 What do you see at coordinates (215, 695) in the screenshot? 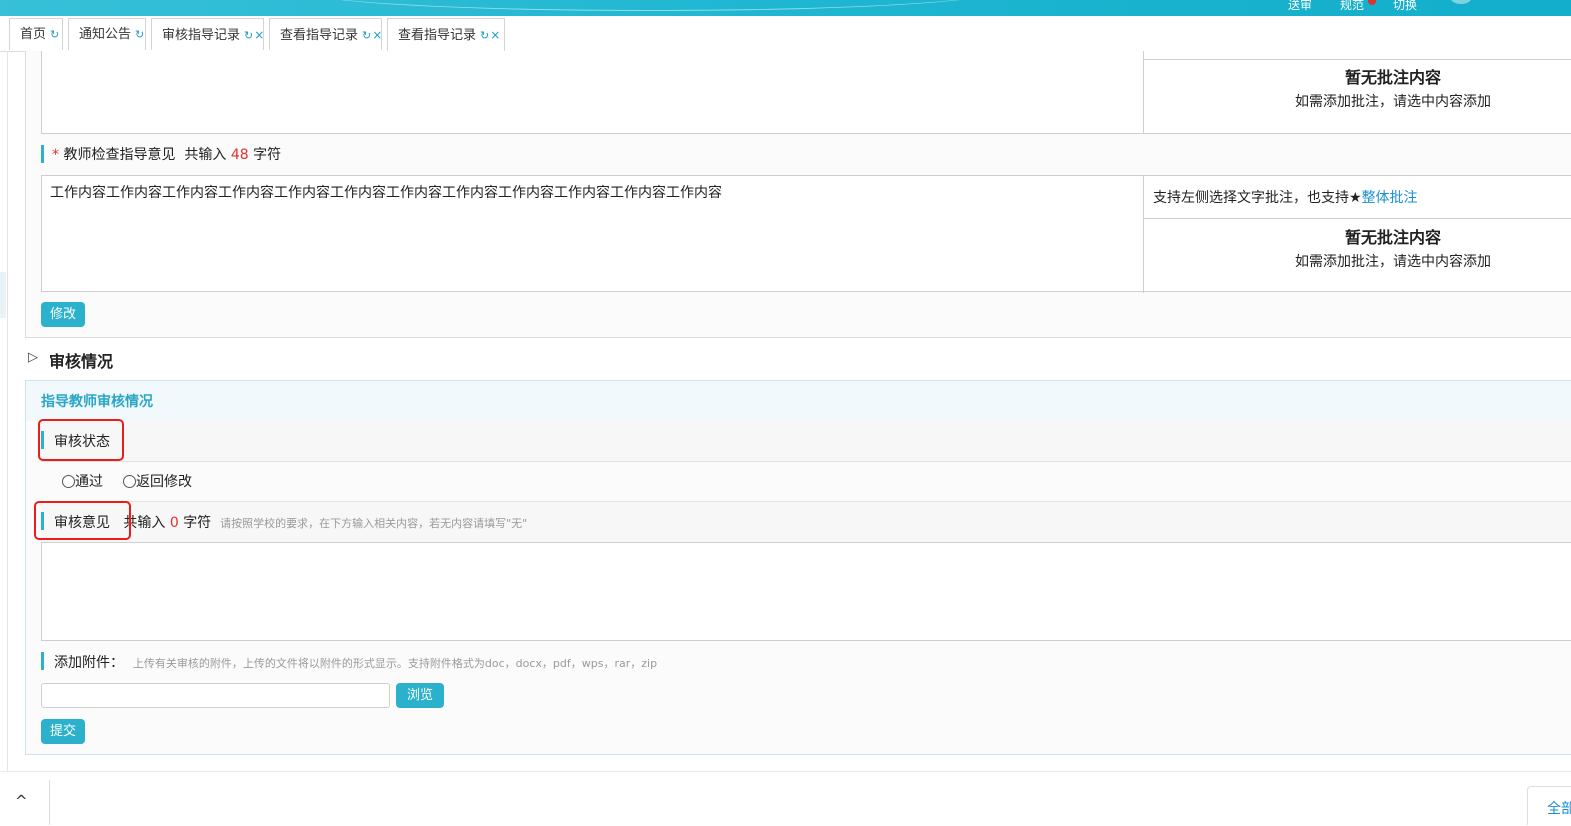
I see `attachment-file-input` at bounding box center [215, 695].